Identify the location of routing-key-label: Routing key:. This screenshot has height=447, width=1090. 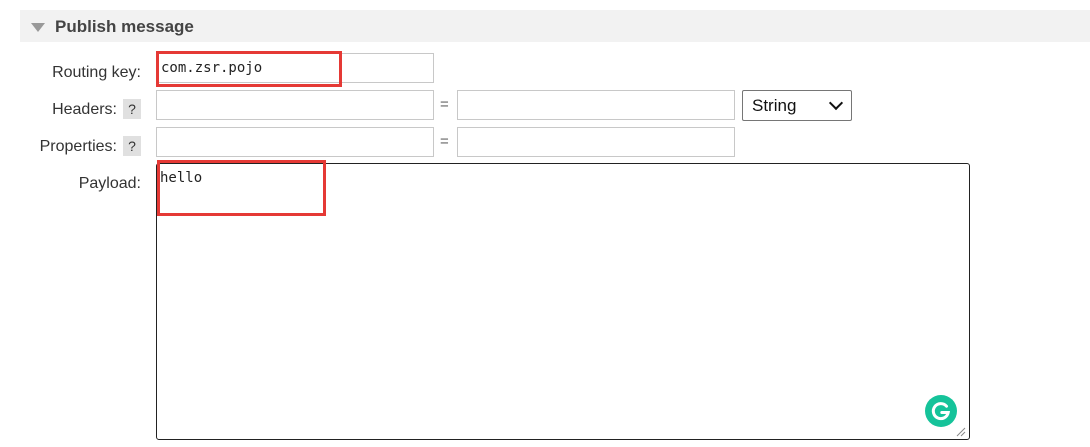
(96, 72).